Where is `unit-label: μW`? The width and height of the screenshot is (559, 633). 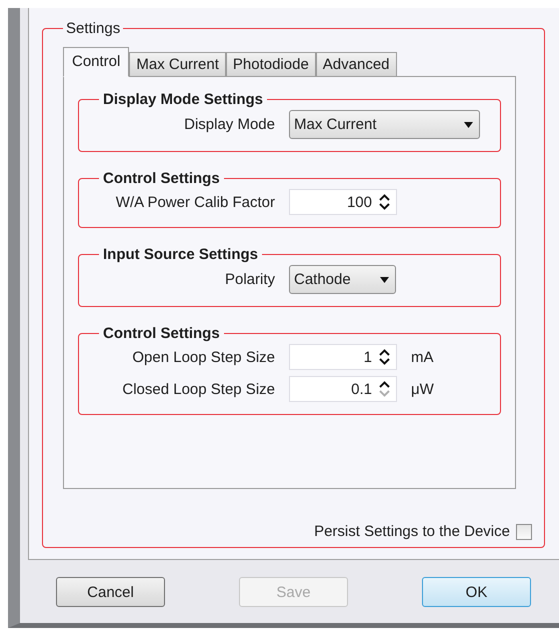 unit-label: μW is located at coordinates (423, 389).